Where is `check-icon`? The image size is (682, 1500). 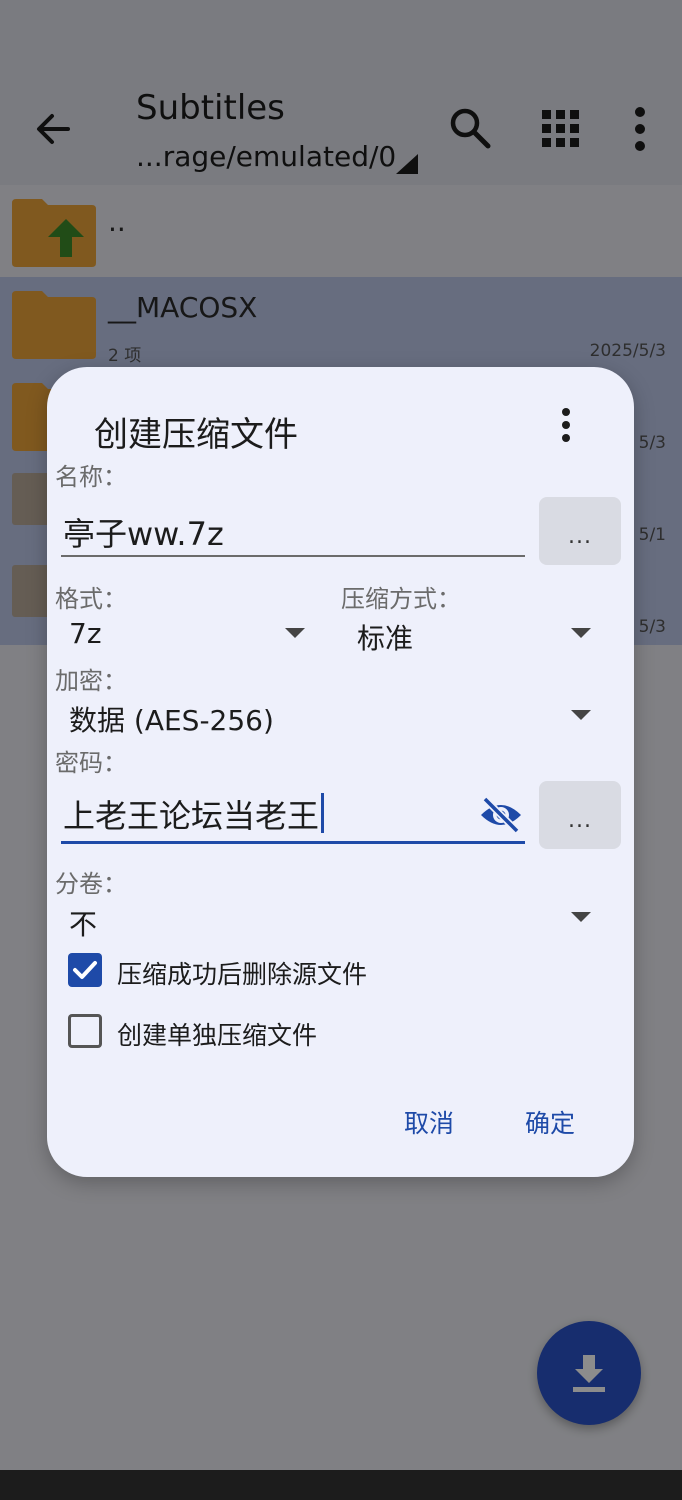 check-icon is located at coordinates (85, 970).